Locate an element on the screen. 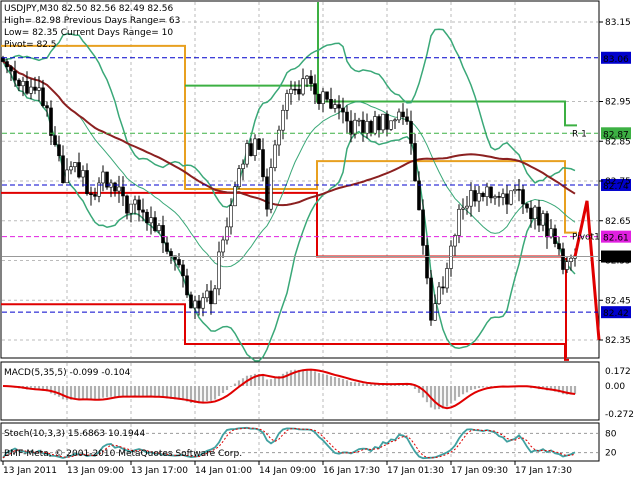 This screenshot has width=640, height=480. price-label: 82.85 is located at coordinates (618, 142).